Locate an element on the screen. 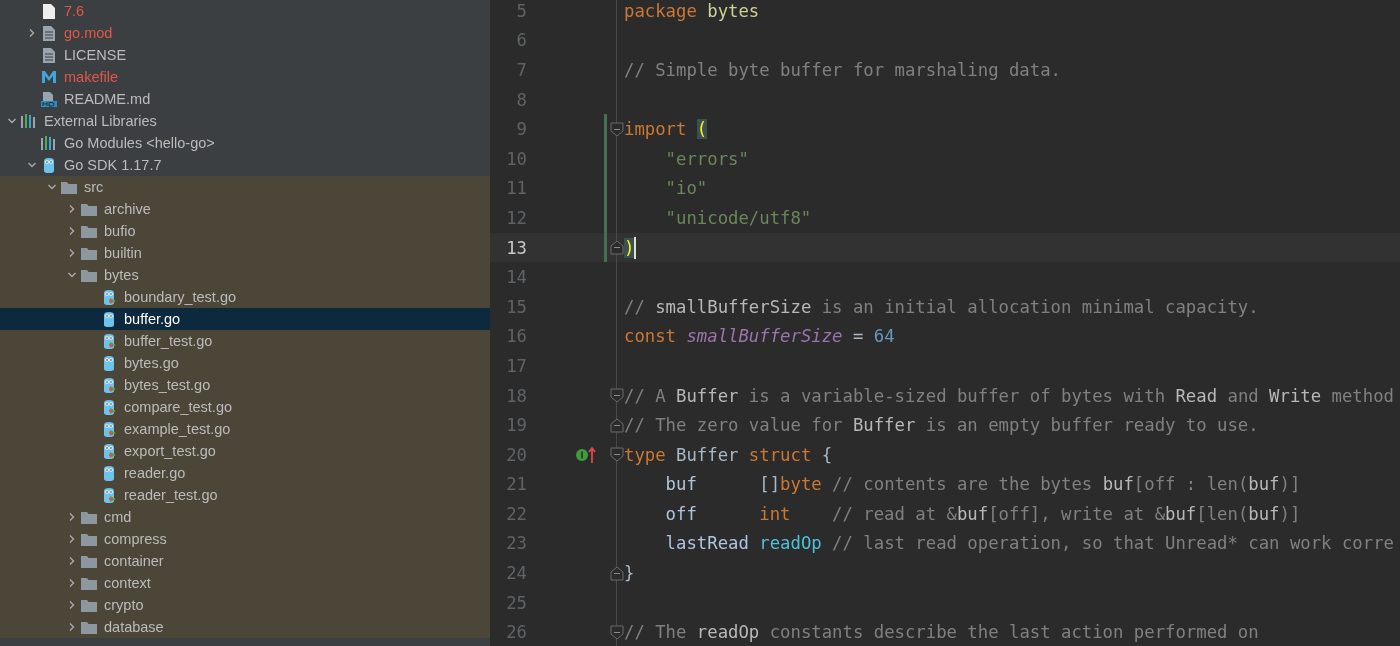 Image resolution: width=1400 pixels, height=646 pixels. tree-item: Go SDK 1.17.7 is located at coordinates (245, 165).